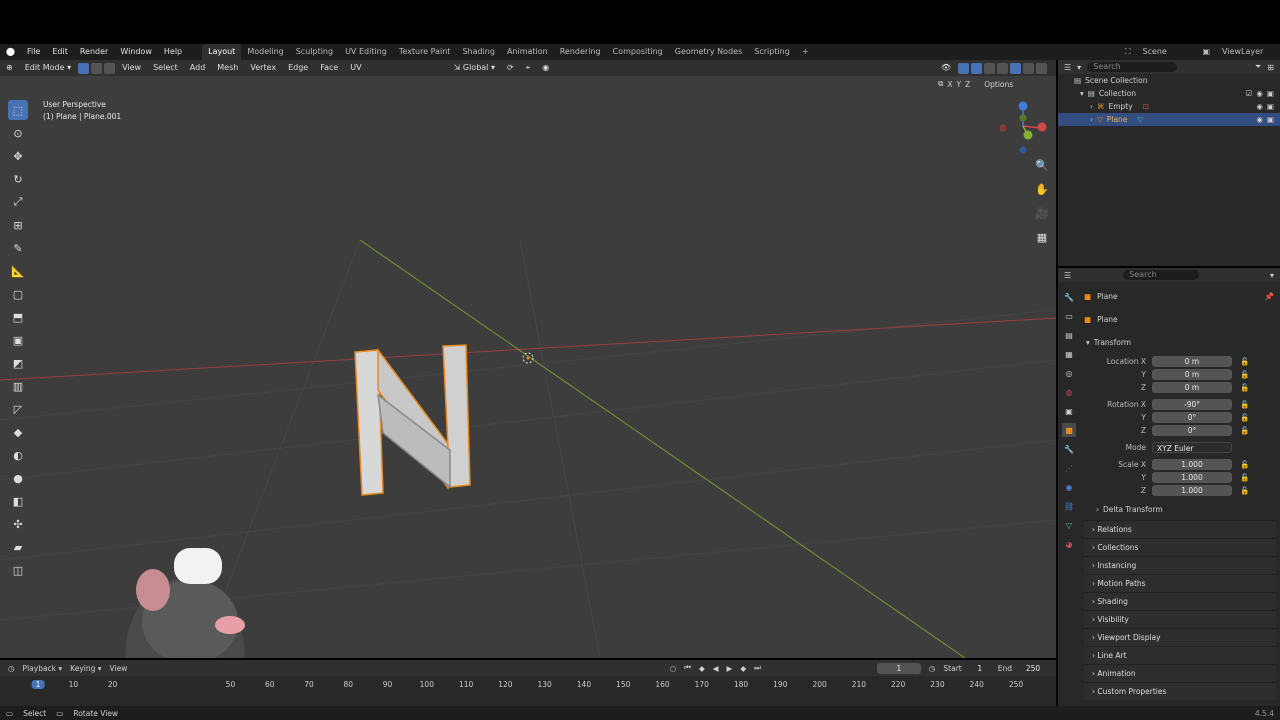 The height and width of the screenshot is (720, 1280). What do you see at coordinates (1192, 404) in the screenshot?
I see `rotation-x-field: -90°` at bounding box center [1192, 404].